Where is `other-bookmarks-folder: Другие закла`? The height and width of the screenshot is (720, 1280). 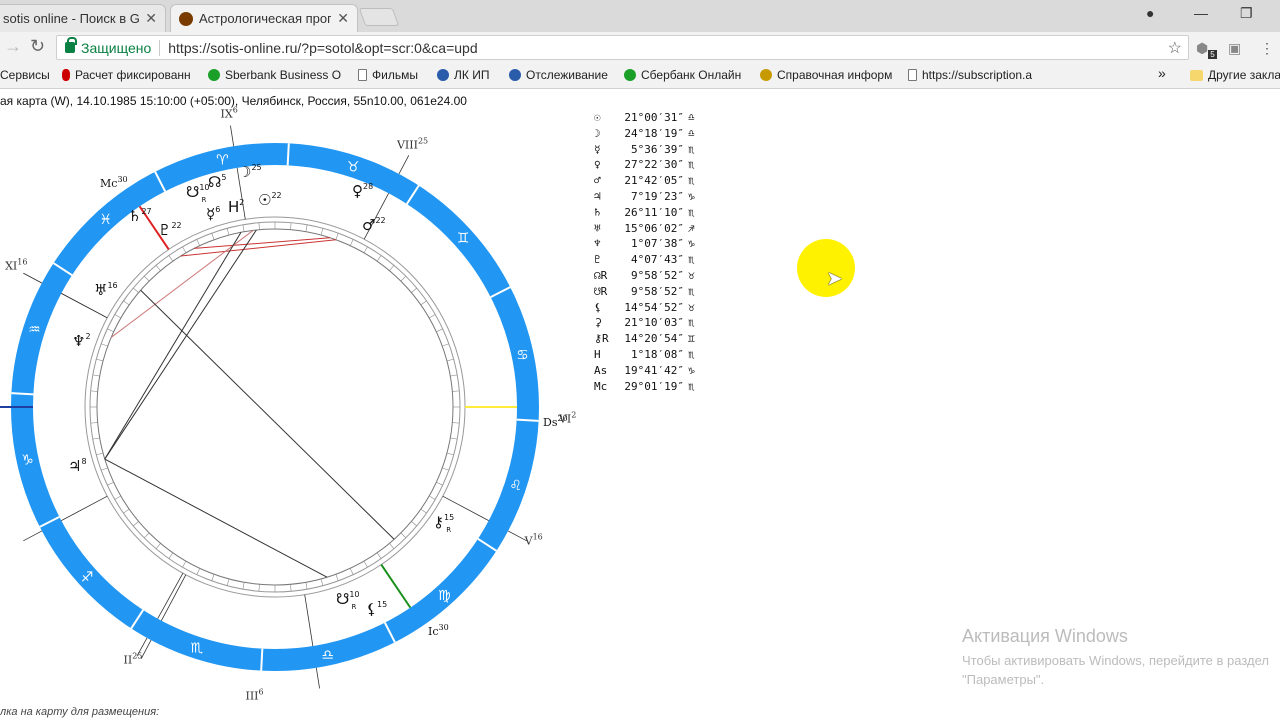
other-bookmarks-folder: Другие закла is located at coordinates (1235, 75).